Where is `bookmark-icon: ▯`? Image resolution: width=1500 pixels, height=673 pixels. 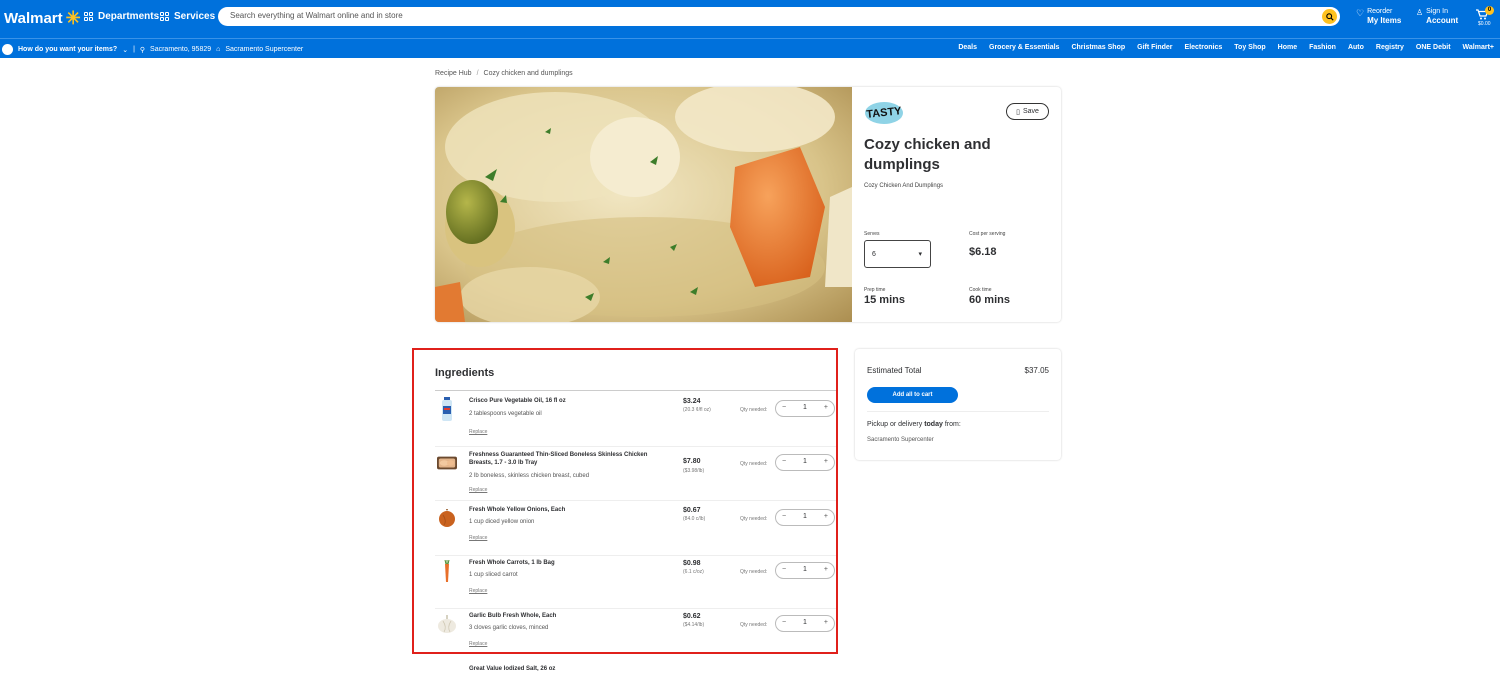 bookmark-icon: ▯ is located at coordinates (1018, 112).